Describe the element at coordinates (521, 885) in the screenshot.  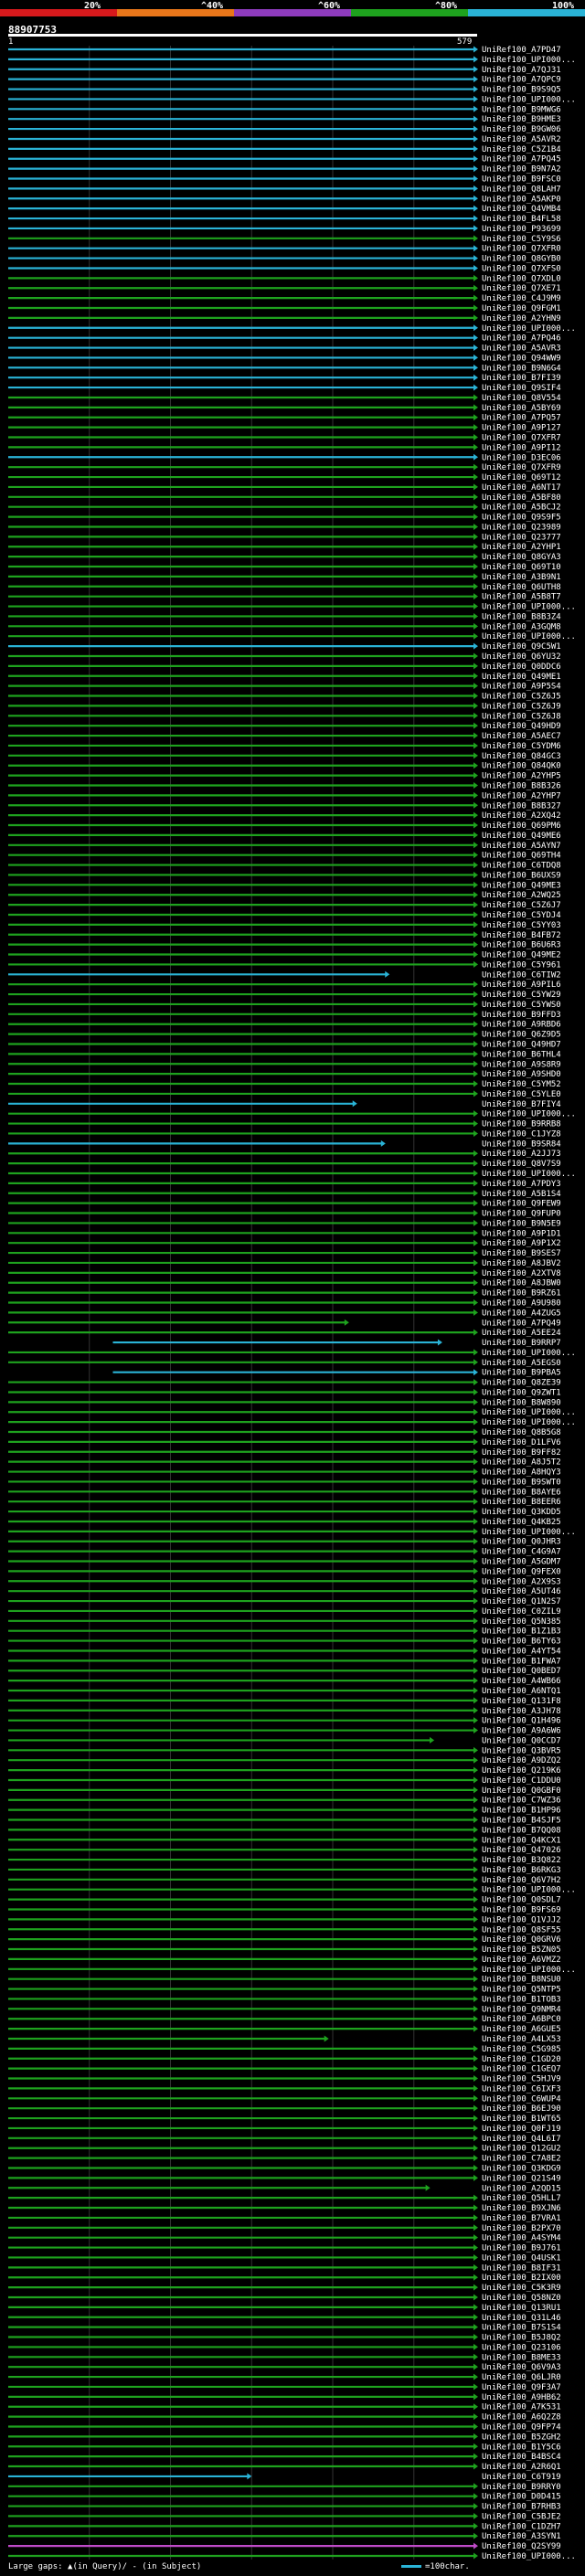
I see `hit-label: UniRef100_Q49ME3` at that location.